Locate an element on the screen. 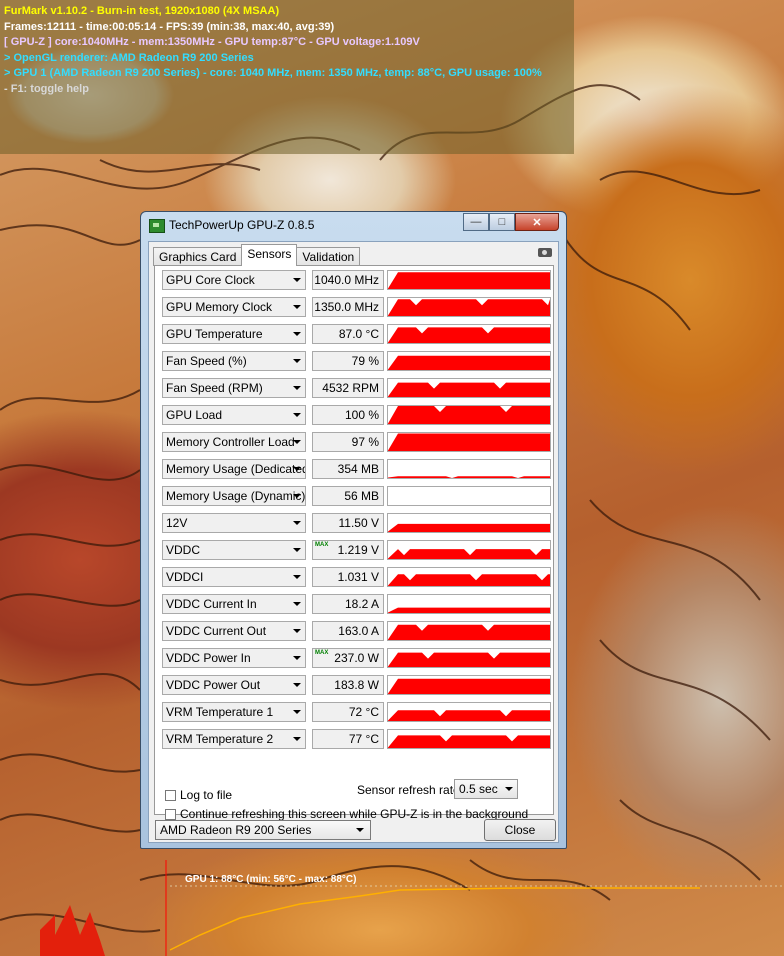  sensor-selector: GPU Temperature is located at coordinates (234, 334).